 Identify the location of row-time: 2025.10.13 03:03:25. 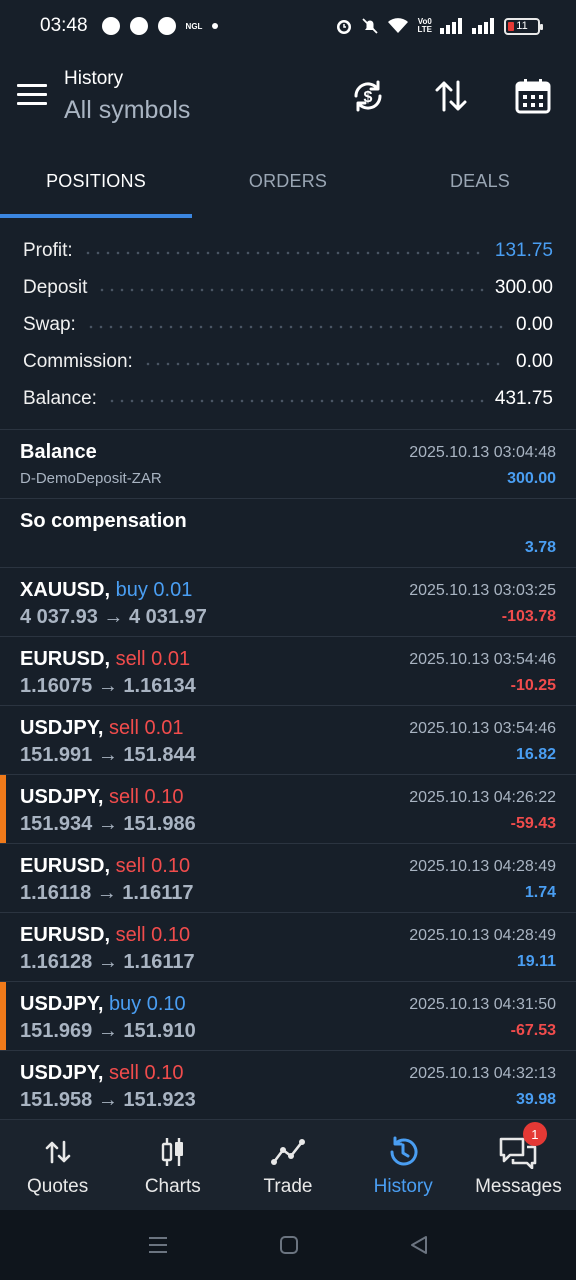
(482, 590).